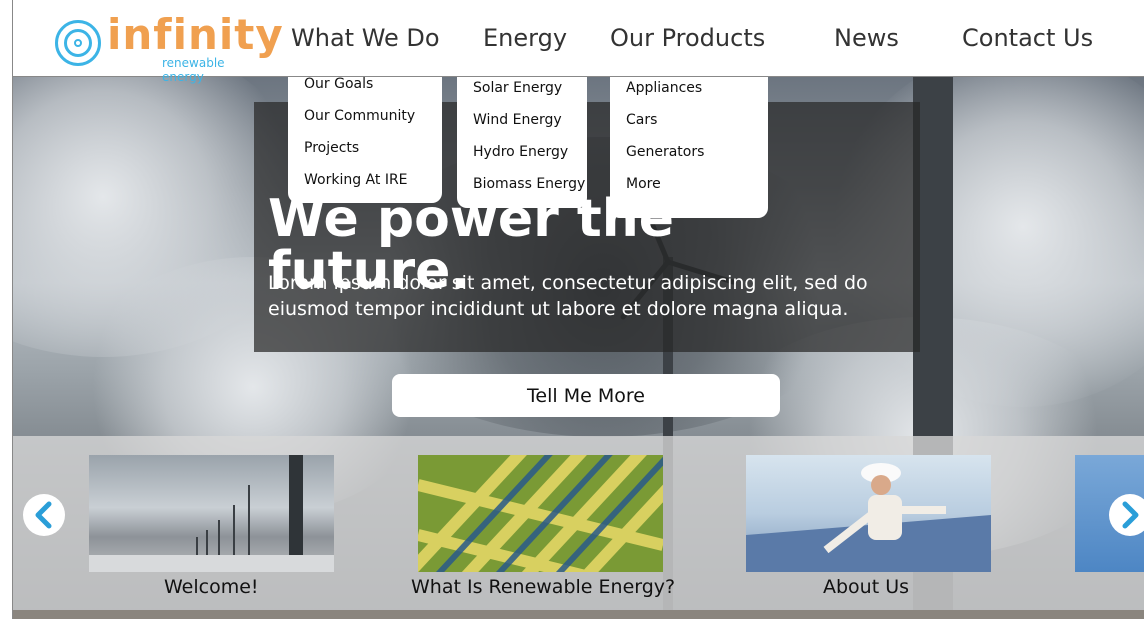 This screenshot has height=619, width=1144. I want to click on menu-item-solar-energy: Solar Energy, so click(517, 88).